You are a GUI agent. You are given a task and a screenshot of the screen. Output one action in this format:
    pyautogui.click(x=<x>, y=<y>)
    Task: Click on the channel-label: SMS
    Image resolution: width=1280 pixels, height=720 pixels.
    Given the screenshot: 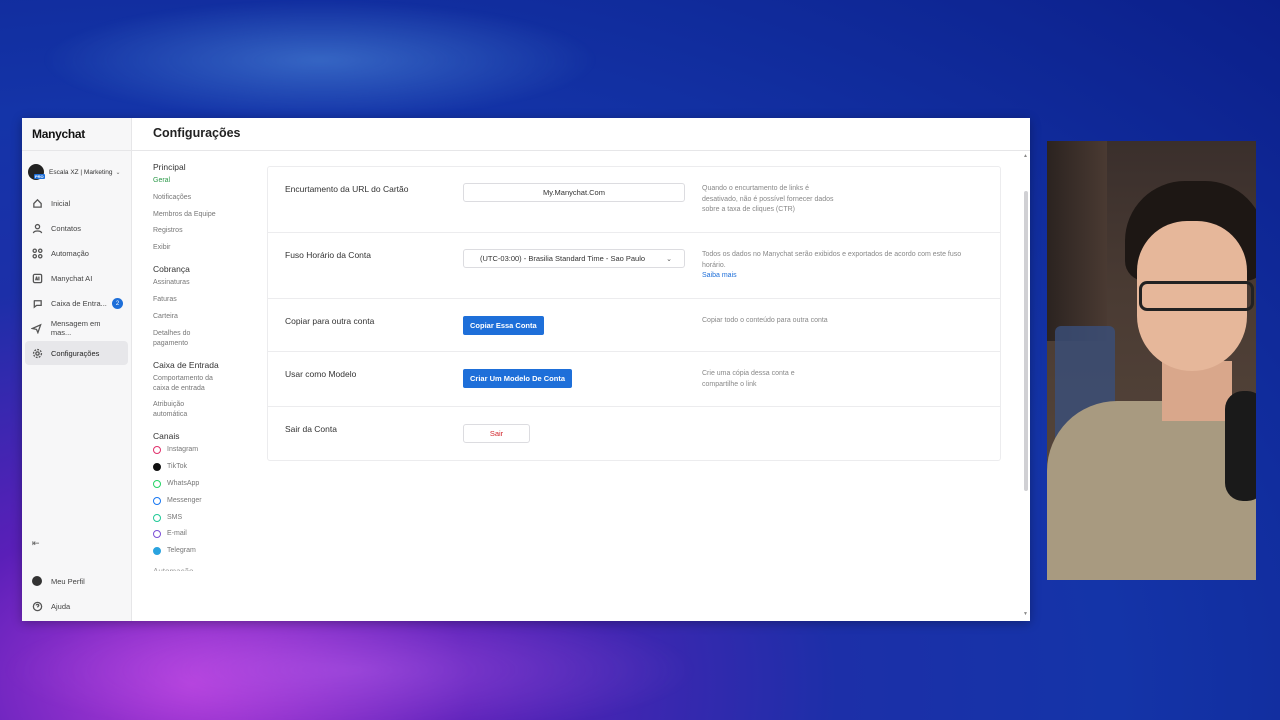 What is the action you would take?
    pyautogui.click(x=175, y=517)
    